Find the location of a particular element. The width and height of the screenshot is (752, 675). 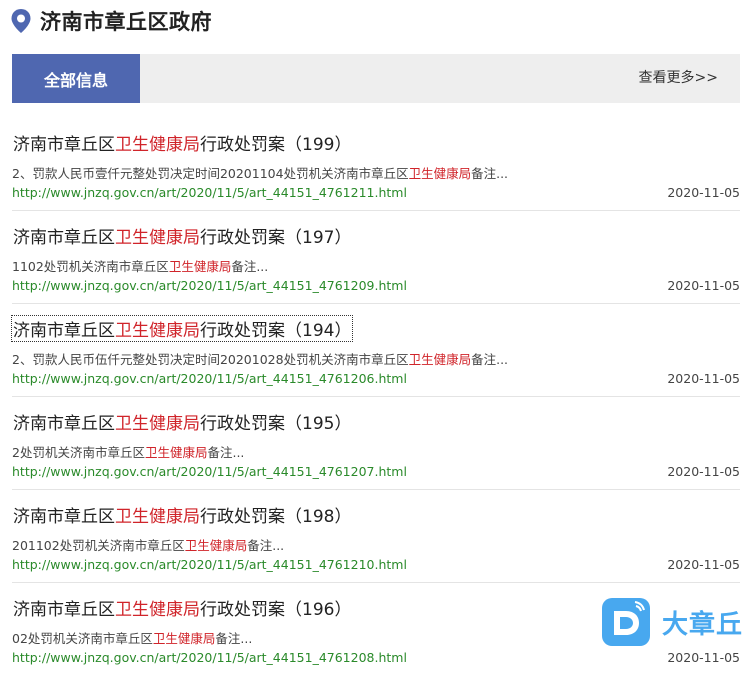

watermark: 大章丘 is located at coordinates (672, 622).